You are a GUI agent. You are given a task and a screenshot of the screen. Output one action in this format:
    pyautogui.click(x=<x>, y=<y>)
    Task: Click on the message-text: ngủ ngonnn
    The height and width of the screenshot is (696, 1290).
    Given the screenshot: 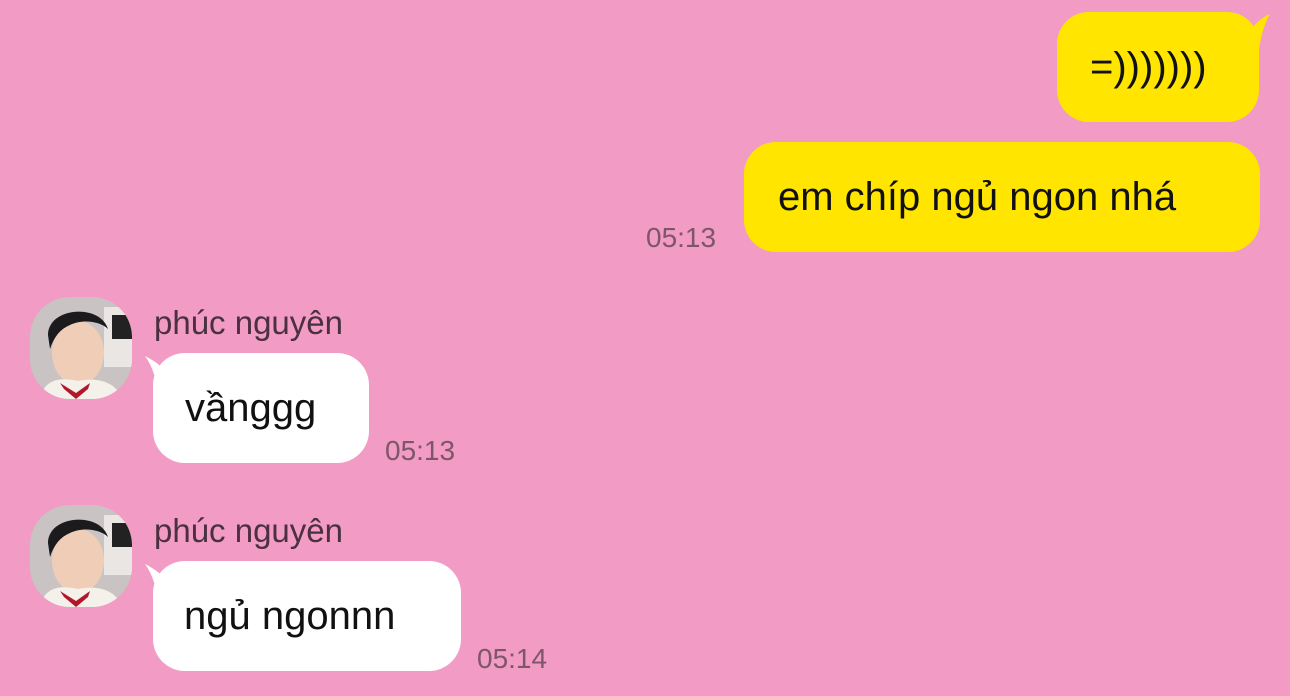 What is the action you would take?
    pyautogui.click(x=290, y=616)
    